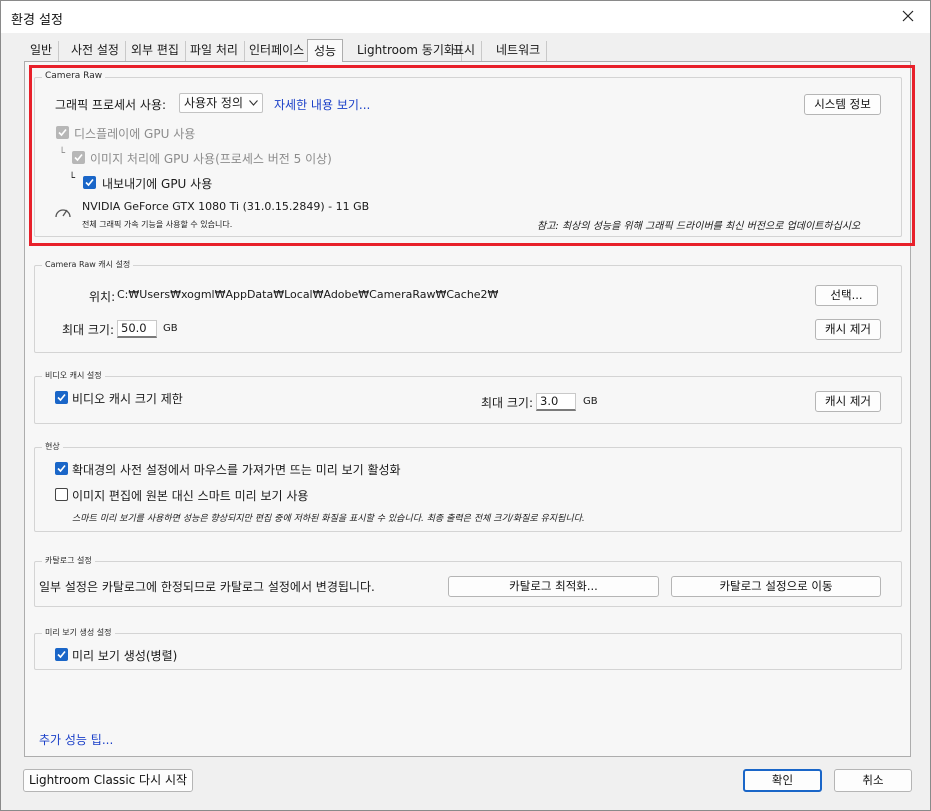 This screenshot has width=931, height=811. Describe the element at coordinates (61, 494) in the screenshot. I see `smart-preview-checkbox` at that location.